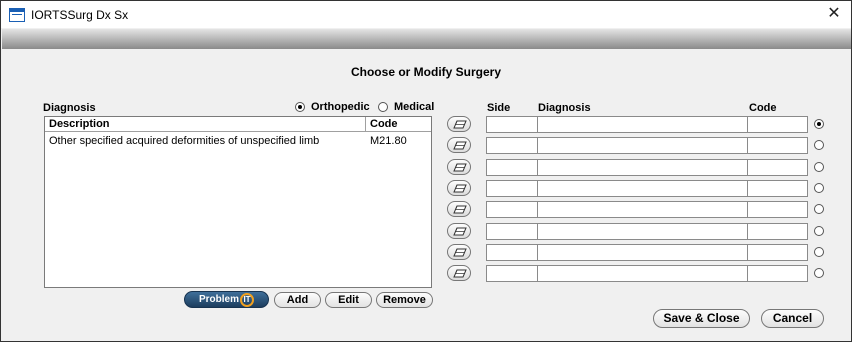 This screenshot has height=342, width=852. I want to click on radio-orthopedic-label: Orthopedic, so click(340, 107).